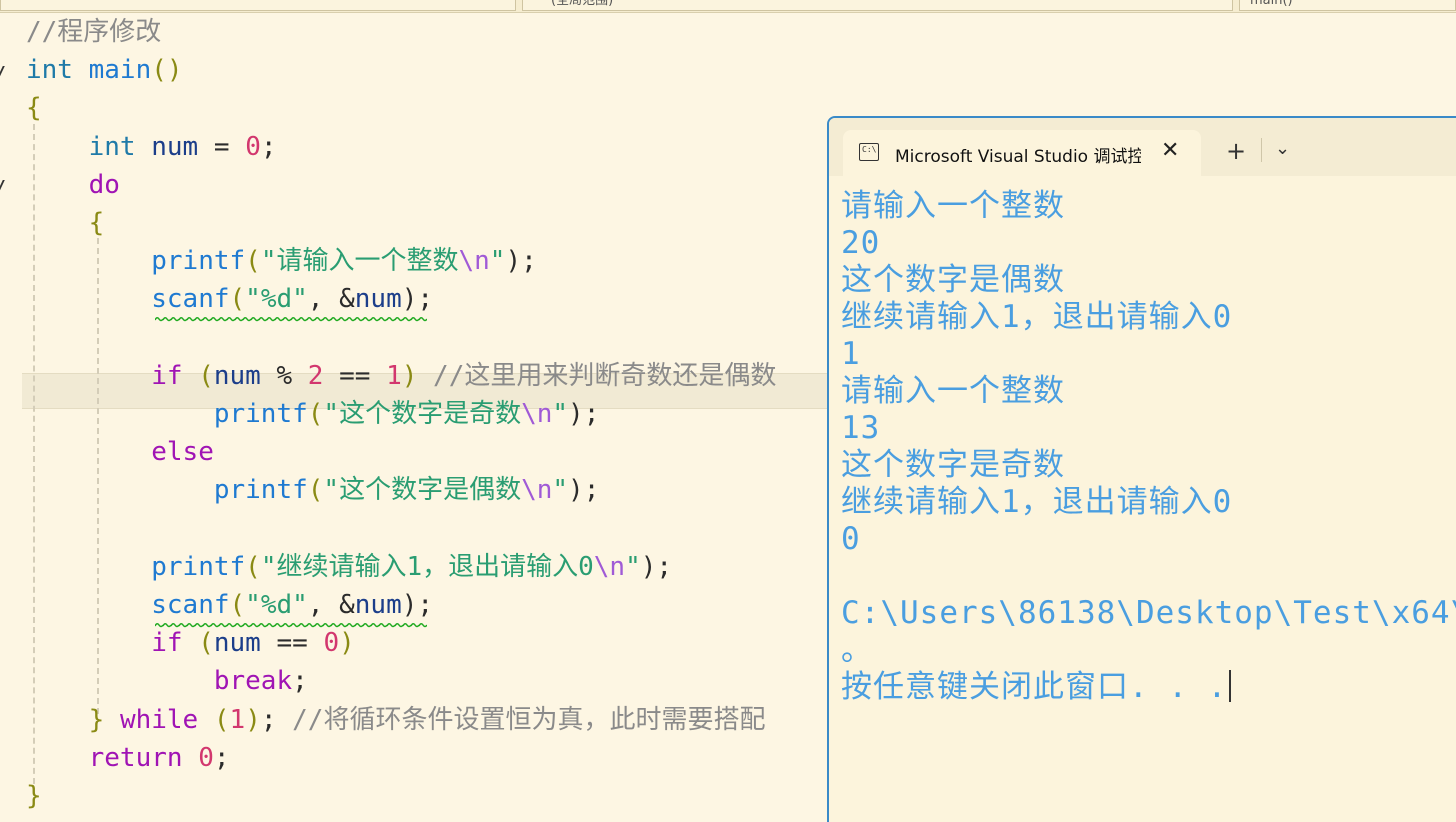 The width and height of the screenshot is (1456, 822). Describe the element at coordinates (1271, 4) in the screenshot. I see `function-label: main()` at that location.